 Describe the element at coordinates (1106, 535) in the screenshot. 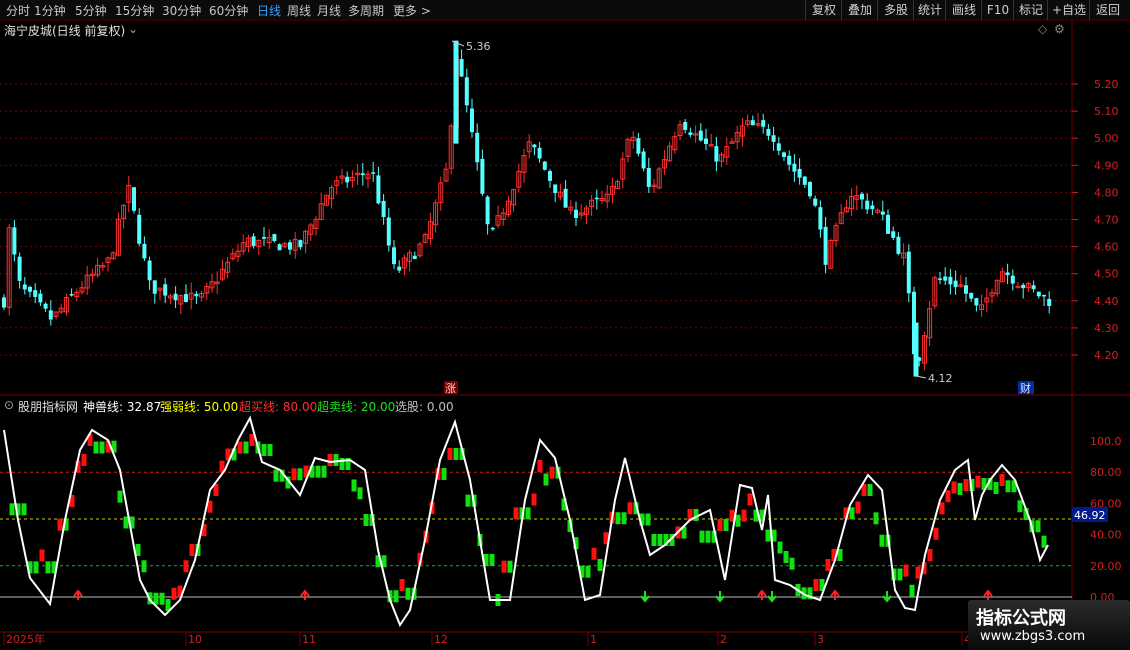

I see `indicator-tick-label: 40.00` at that location.